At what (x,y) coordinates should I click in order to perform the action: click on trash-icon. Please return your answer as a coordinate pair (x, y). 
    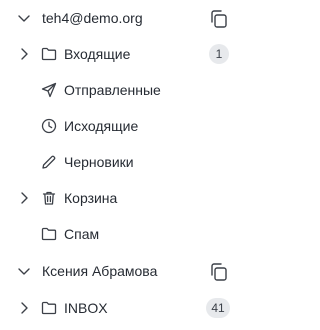
    Looking at the image, I should click on (49, 198).